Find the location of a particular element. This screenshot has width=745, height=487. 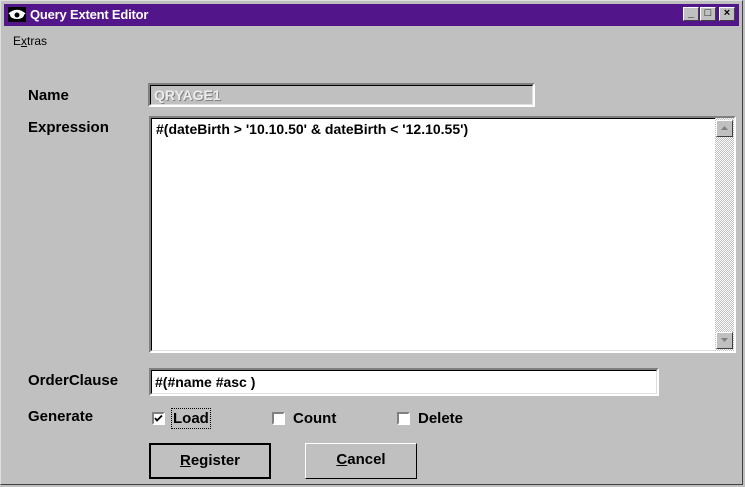

window-title: Query Extent Editor is located at coordinates (89, 14).